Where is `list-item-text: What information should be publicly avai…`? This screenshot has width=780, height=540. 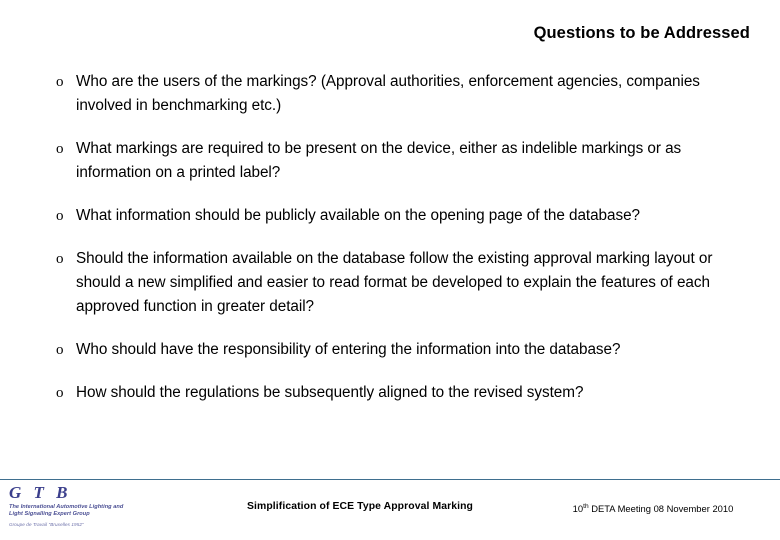
list-item-text: What information should be publicly avai… is located at coordinates (358, 215).